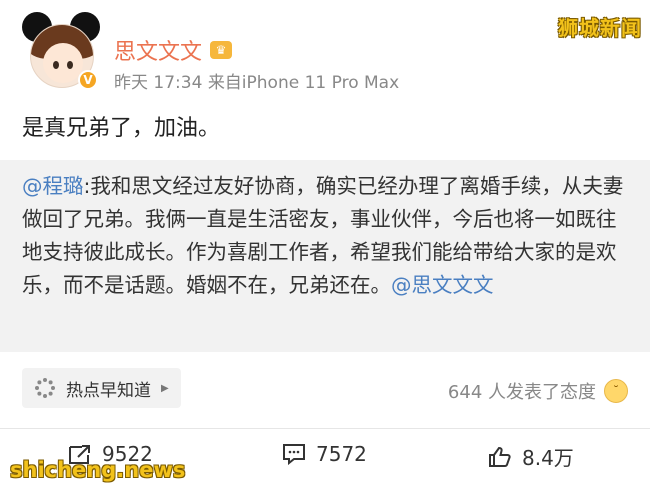 The image size is (650, 489). Describe the element at coordinates (108, 390) in the screenshot. I see `trend-label: 热点早知道` at that location.